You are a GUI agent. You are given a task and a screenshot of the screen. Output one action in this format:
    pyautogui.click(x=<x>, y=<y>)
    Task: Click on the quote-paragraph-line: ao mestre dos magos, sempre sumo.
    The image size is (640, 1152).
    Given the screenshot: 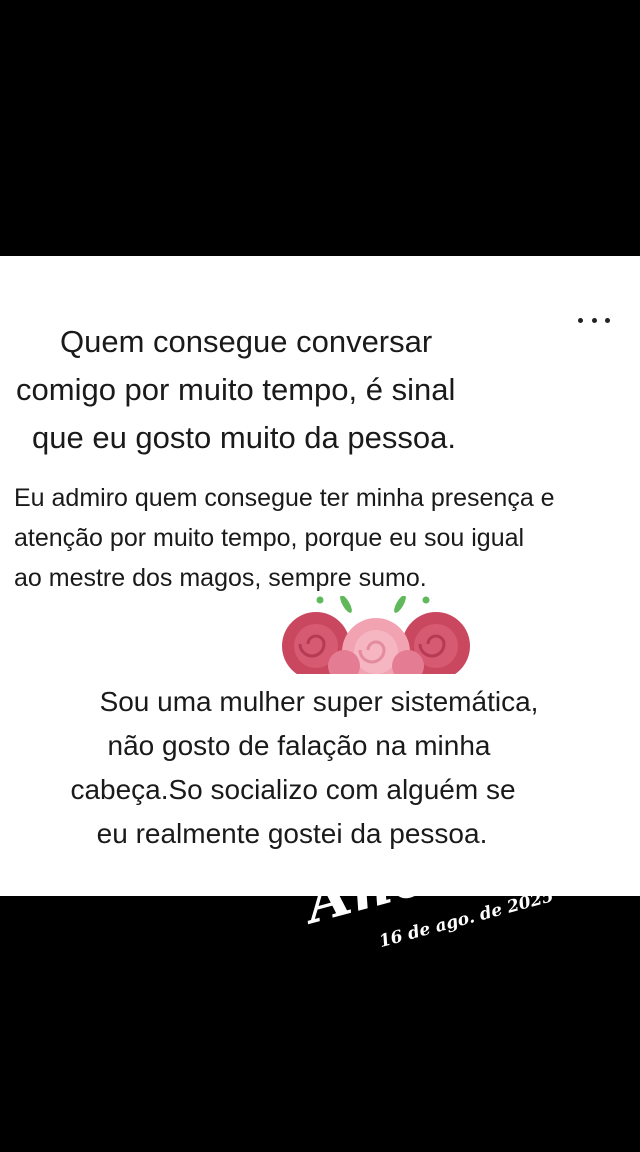 What is the action you would take?
    pyautogui.click(x=220, y=578)
    